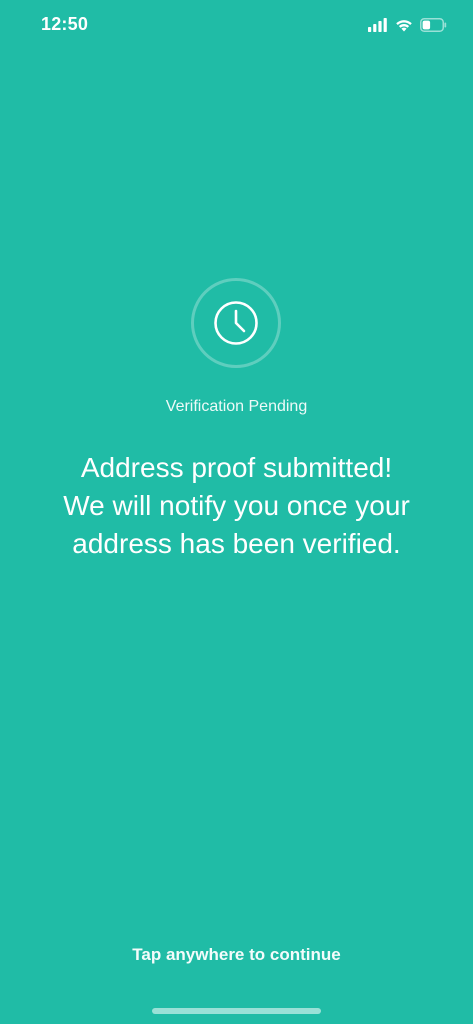  I want to click on message-line: address has been verified., so click(236, 543).